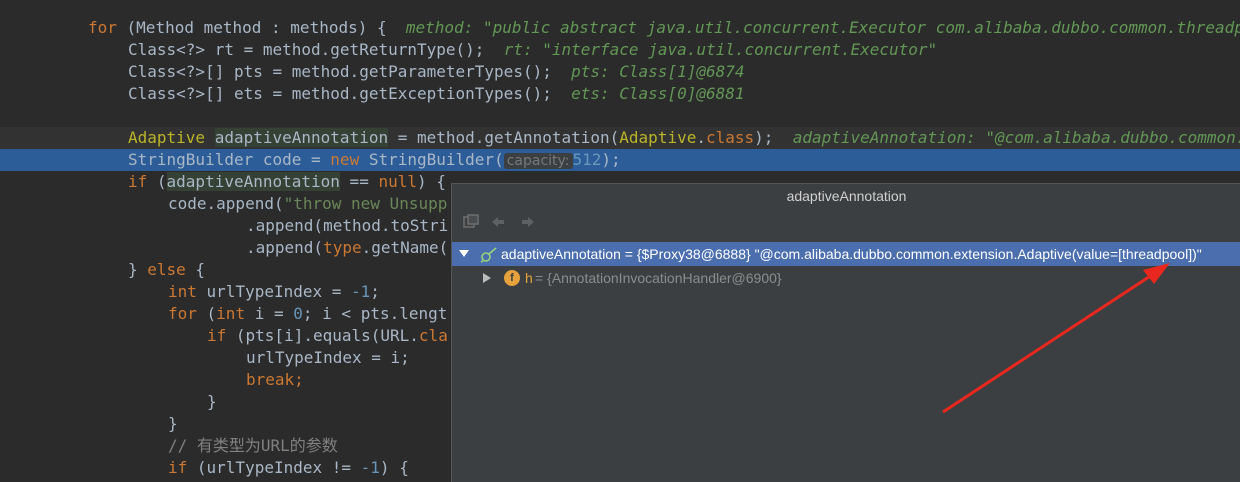 Image resolution: width=1240 pixels, height=482 pixels. What do you see at coordinates (274, 291) in the screenshot?
I see `code-text: urlTypeIndex =` at bounding box center [274, 291].